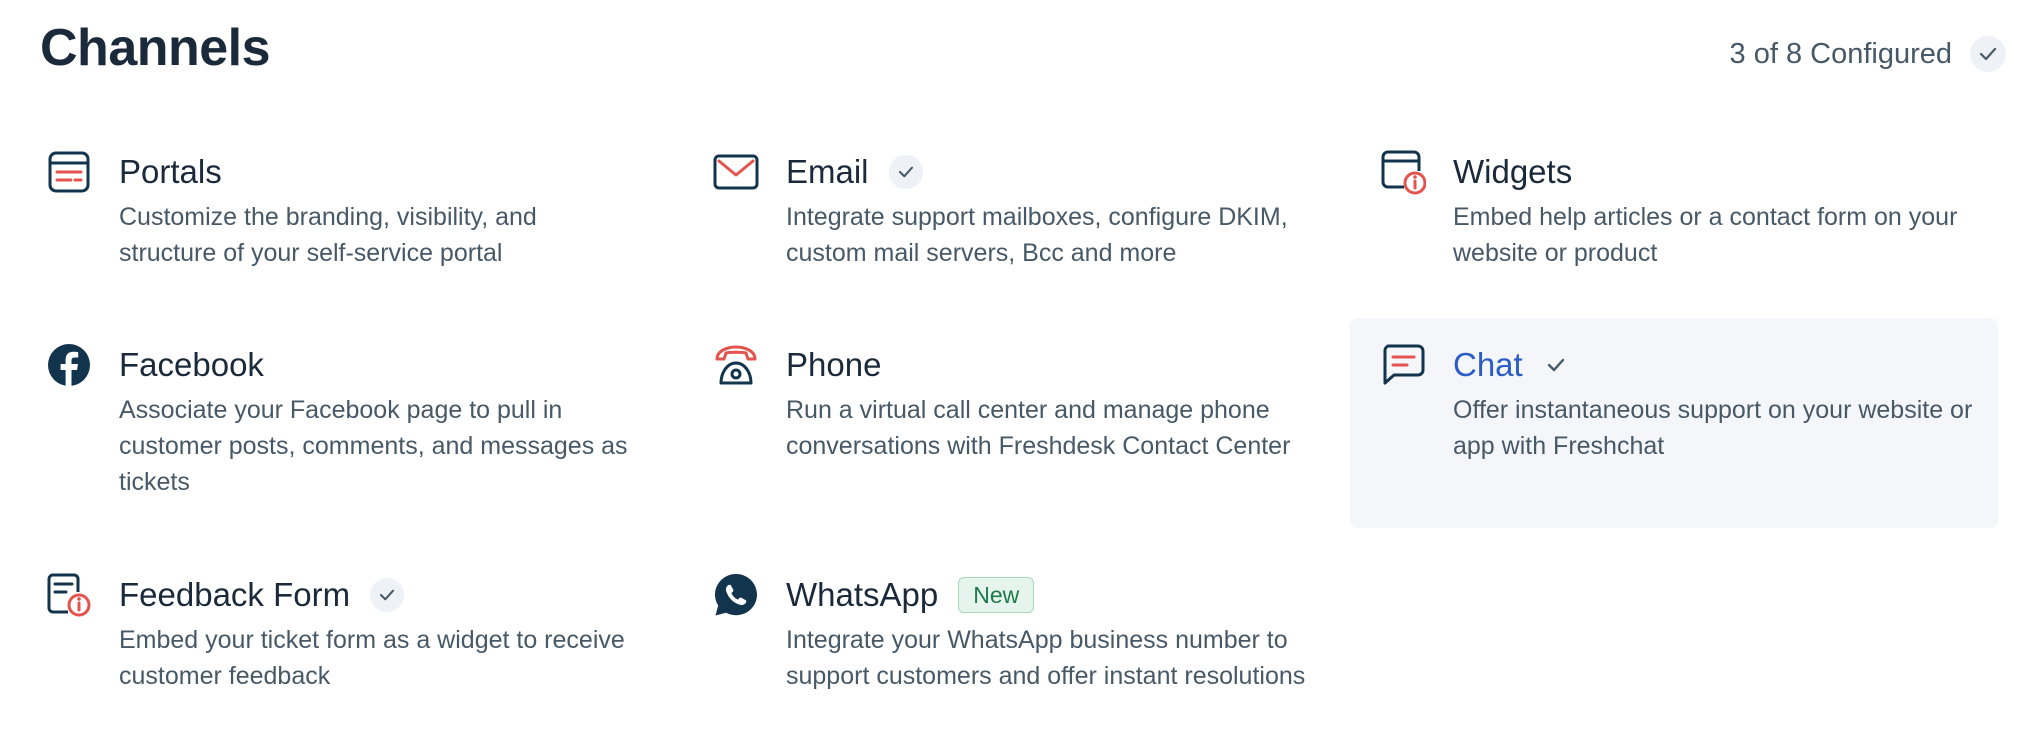 The height and width of the screenshot is (750, 2026). I want to click on channel-title: WhatsApp, so click(862, 594).